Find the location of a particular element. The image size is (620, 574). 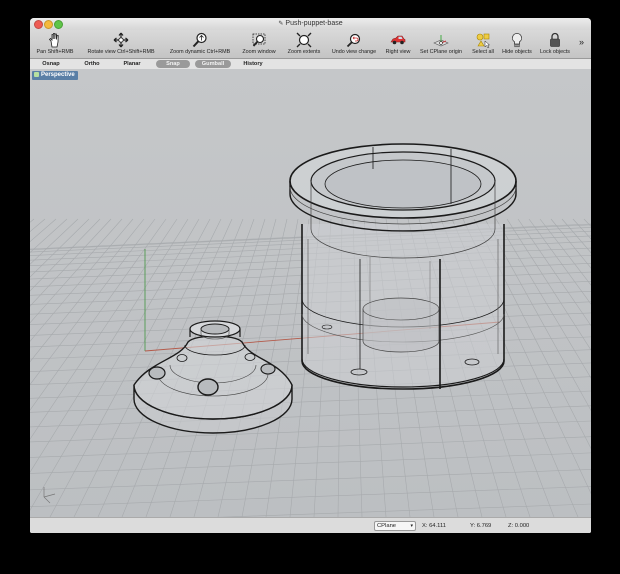

rotate-view-button: Rotate view Ctrl+Shift+RMB is located at coordinates (121, 44).